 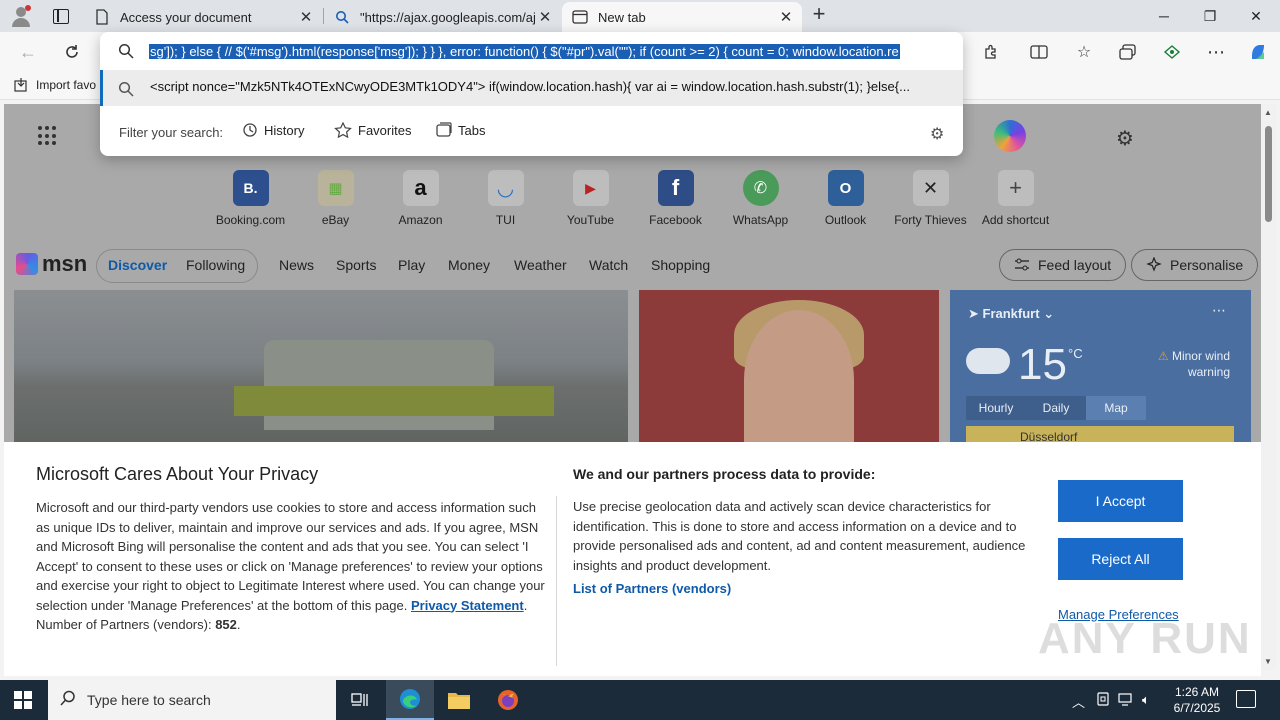 I want to click on back-arrow-icon: ←, so click(x=28, y=52).